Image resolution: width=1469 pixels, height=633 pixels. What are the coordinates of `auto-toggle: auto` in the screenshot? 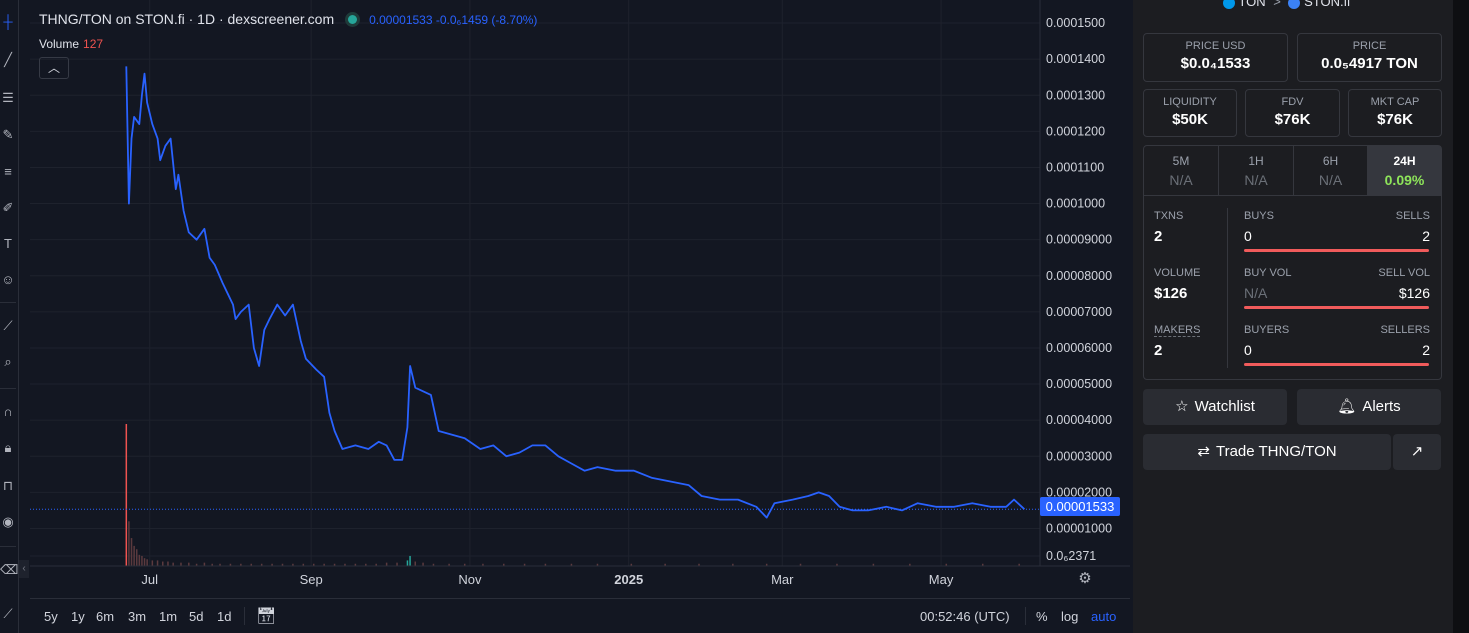 It's located at (1103, 616).